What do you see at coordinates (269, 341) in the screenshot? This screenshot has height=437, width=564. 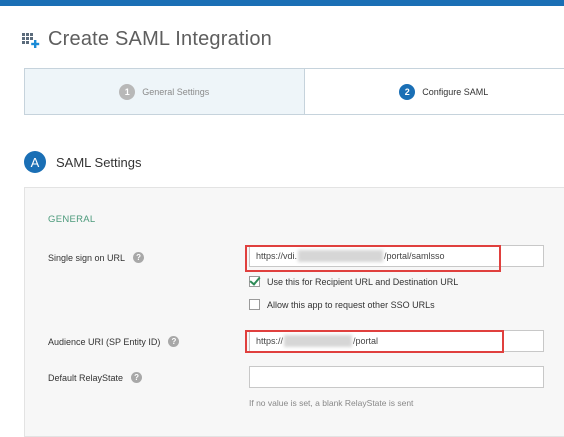 I see `input-value-prefix: https://` at bounding box center [269, 341].